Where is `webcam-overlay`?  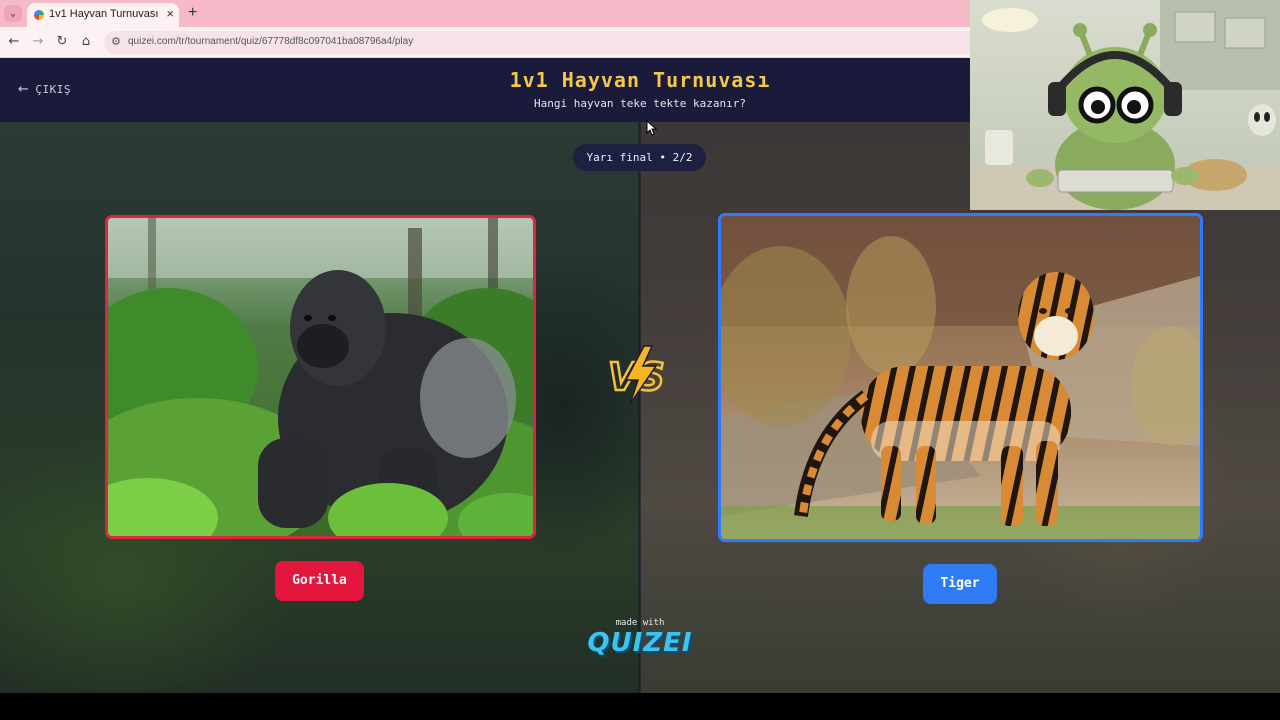
webcam-overlay is located at coordinates (1125, 105).